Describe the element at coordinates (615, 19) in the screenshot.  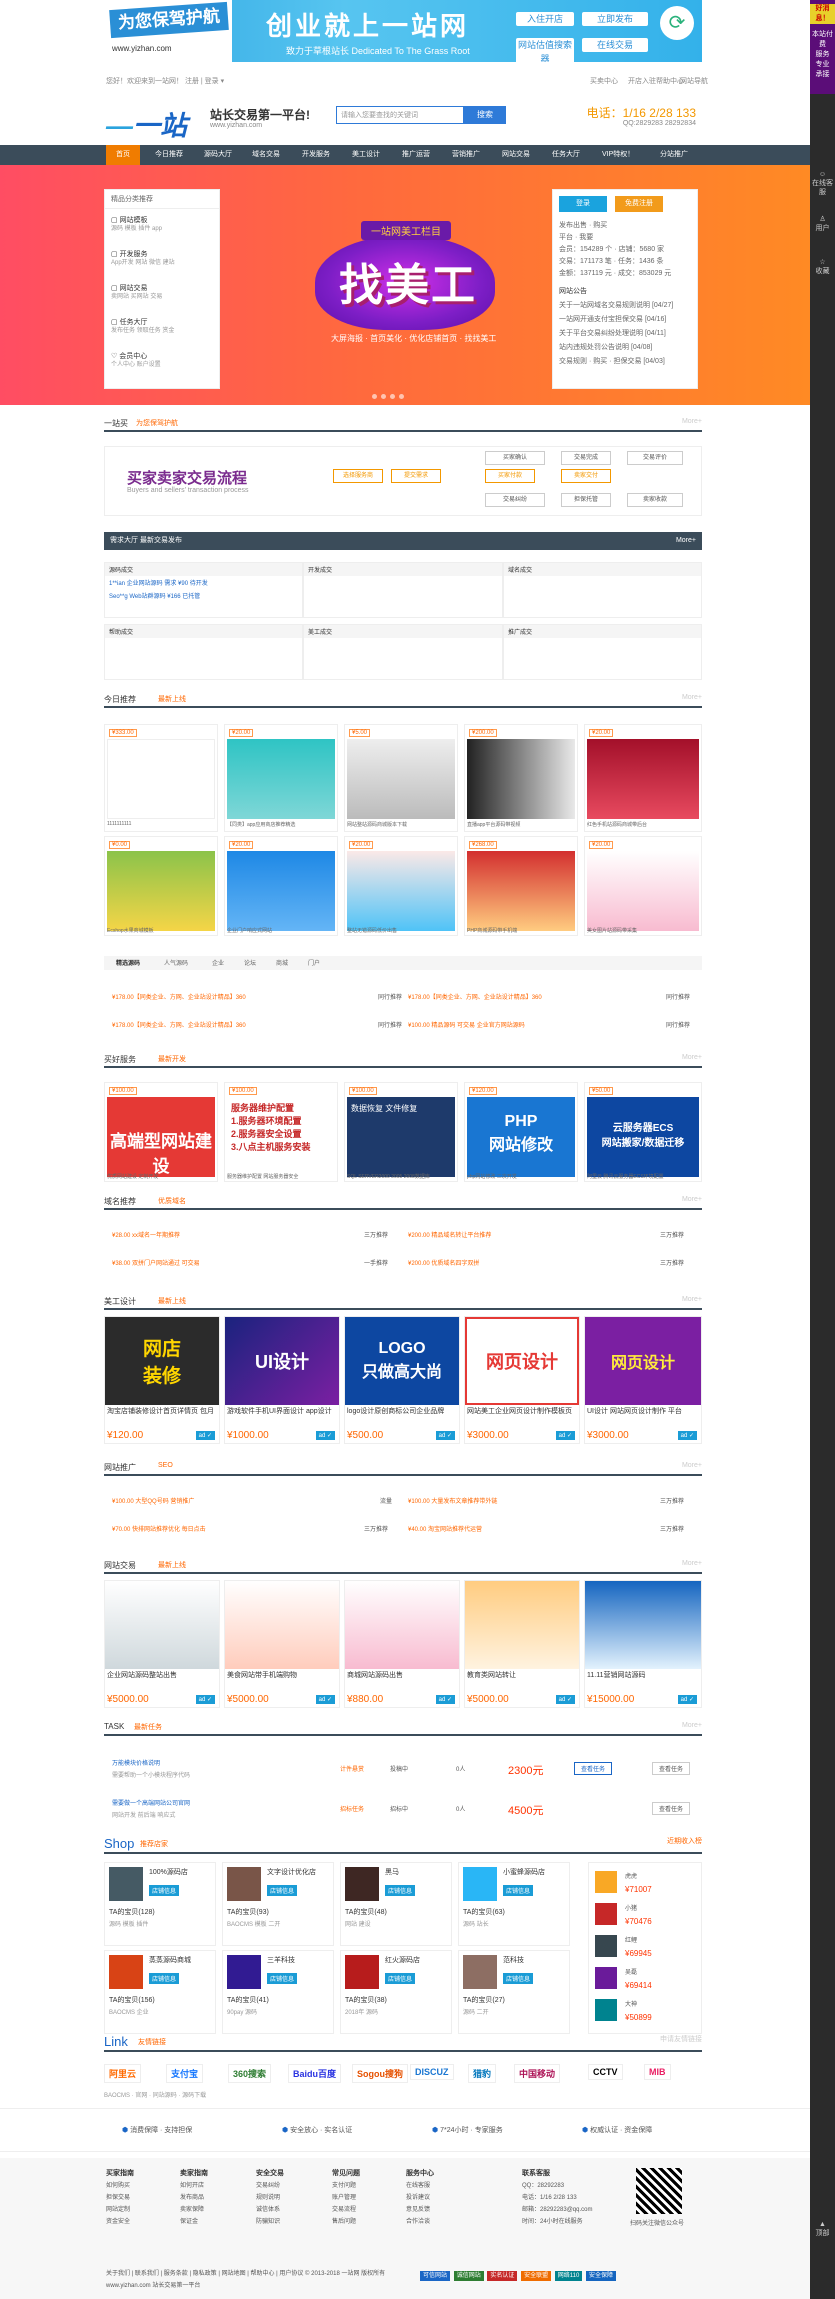
I see `publish-button: 立即发布` at that location.